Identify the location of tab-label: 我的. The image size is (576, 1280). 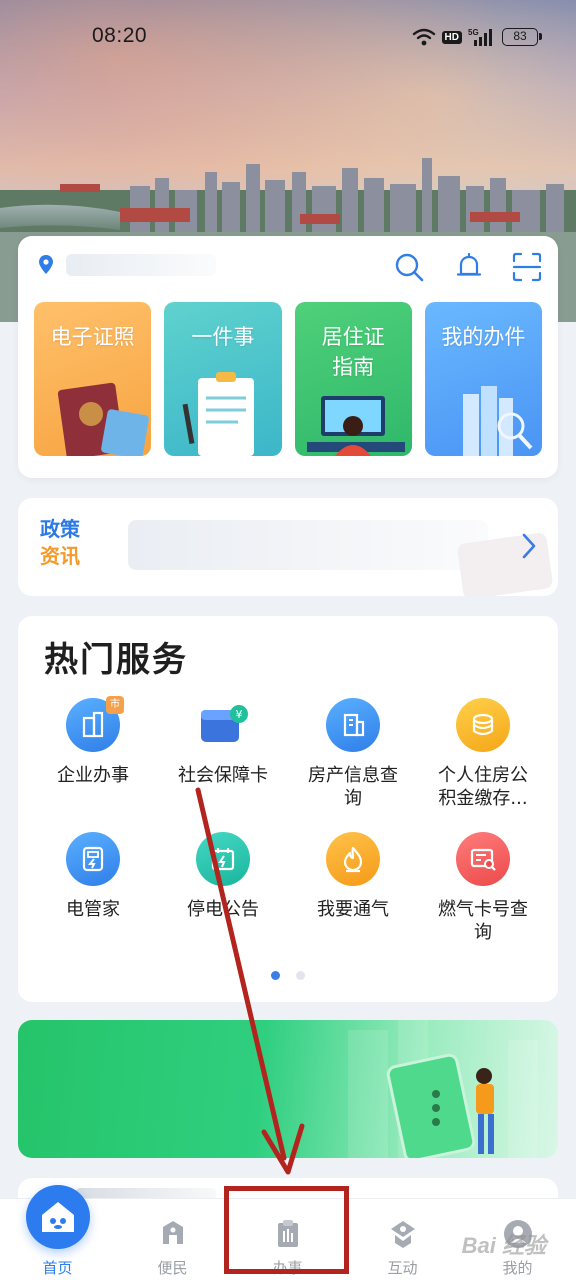
(517, 1268).